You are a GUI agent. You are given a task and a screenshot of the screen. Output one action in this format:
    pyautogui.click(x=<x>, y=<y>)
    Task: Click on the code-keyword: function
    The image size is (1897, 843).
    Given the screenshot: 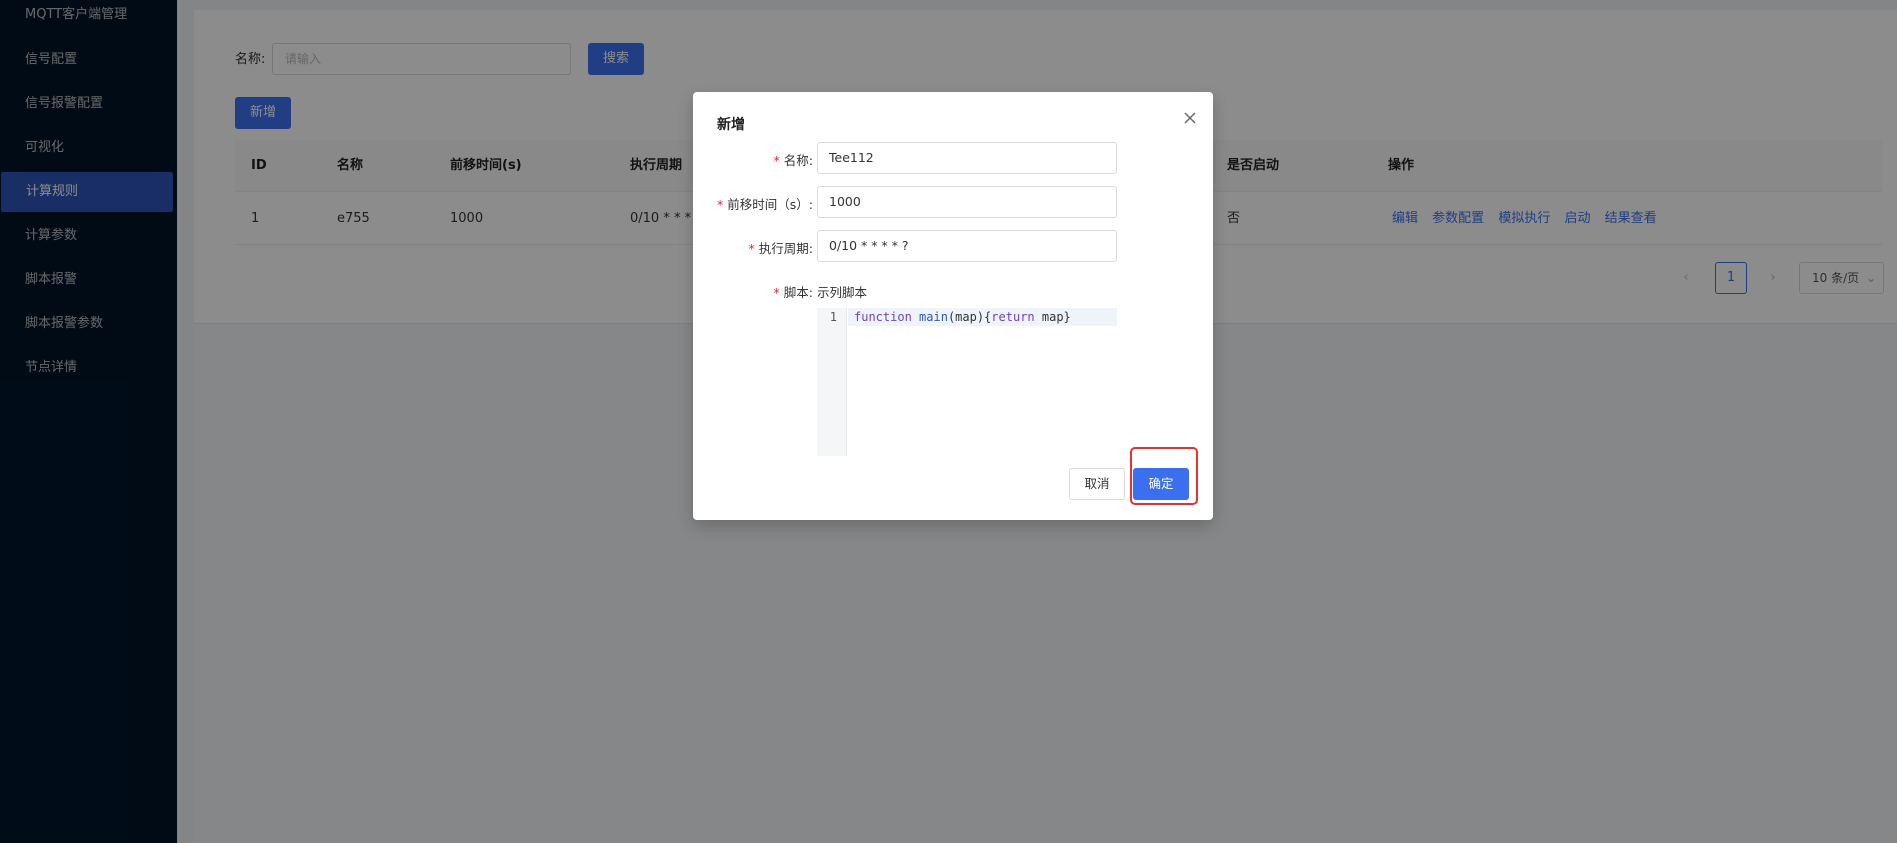 What is the action you would take?
    pyautogui.click(x=883, y=317)
    